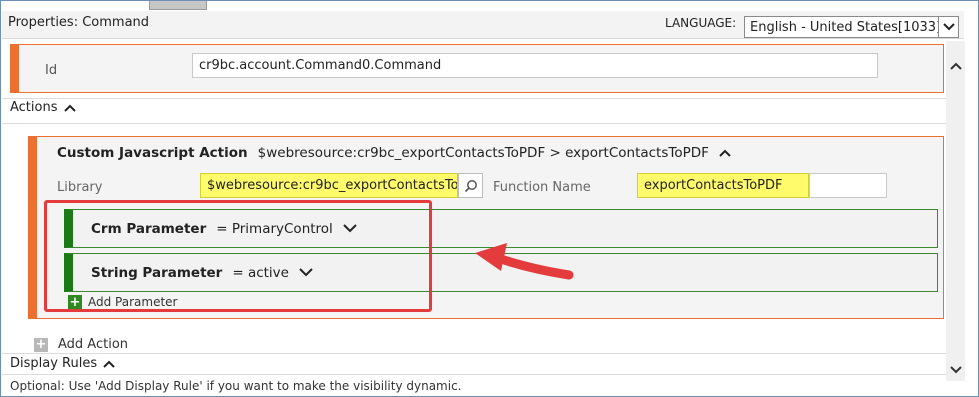 The image size is (979, 397). Describe the element at coordinates (79, 22) in the screenshot. I see `panel-title: Properties: Command` at that location.